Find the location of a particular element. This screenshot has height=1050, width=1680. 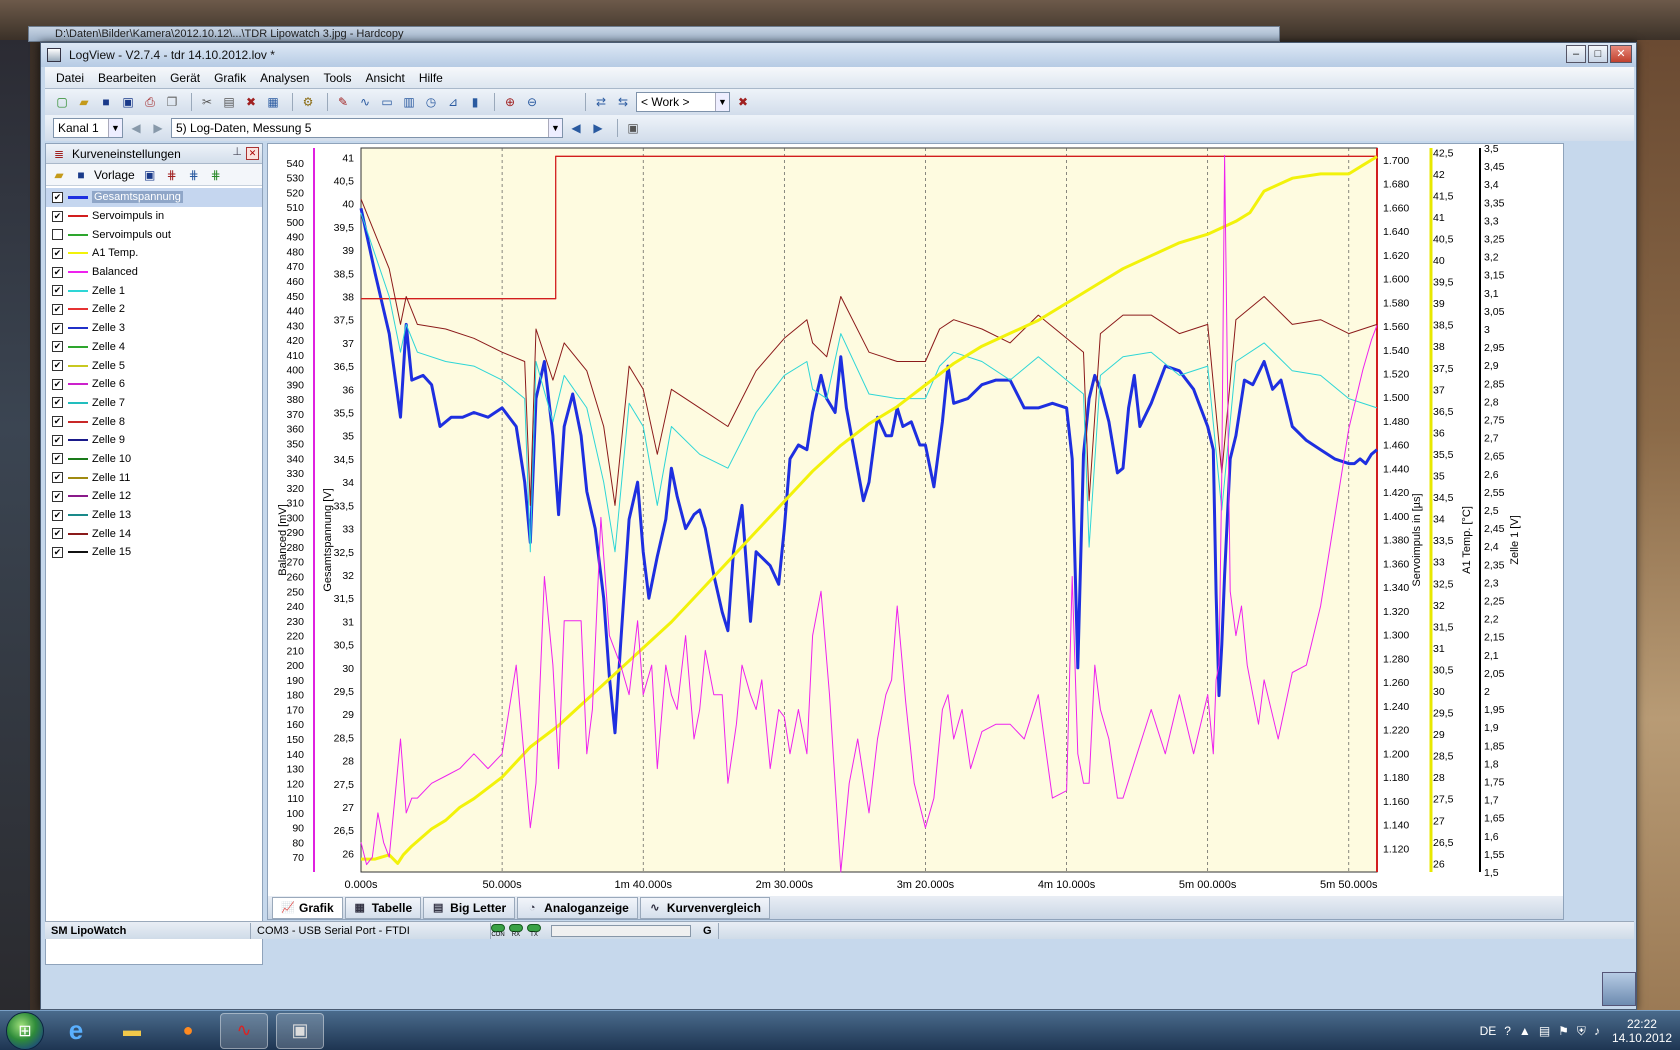

tray-arrow-icon: ▲ is located at coordinates (1525, 1031).